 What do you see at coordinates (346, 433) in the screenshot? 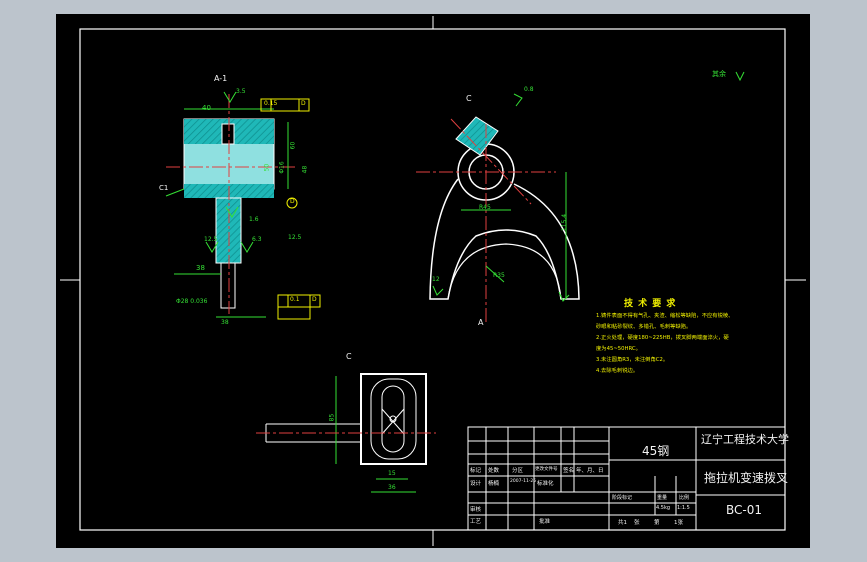
I see `bottom-view-c` at bounding box center [346, 433].